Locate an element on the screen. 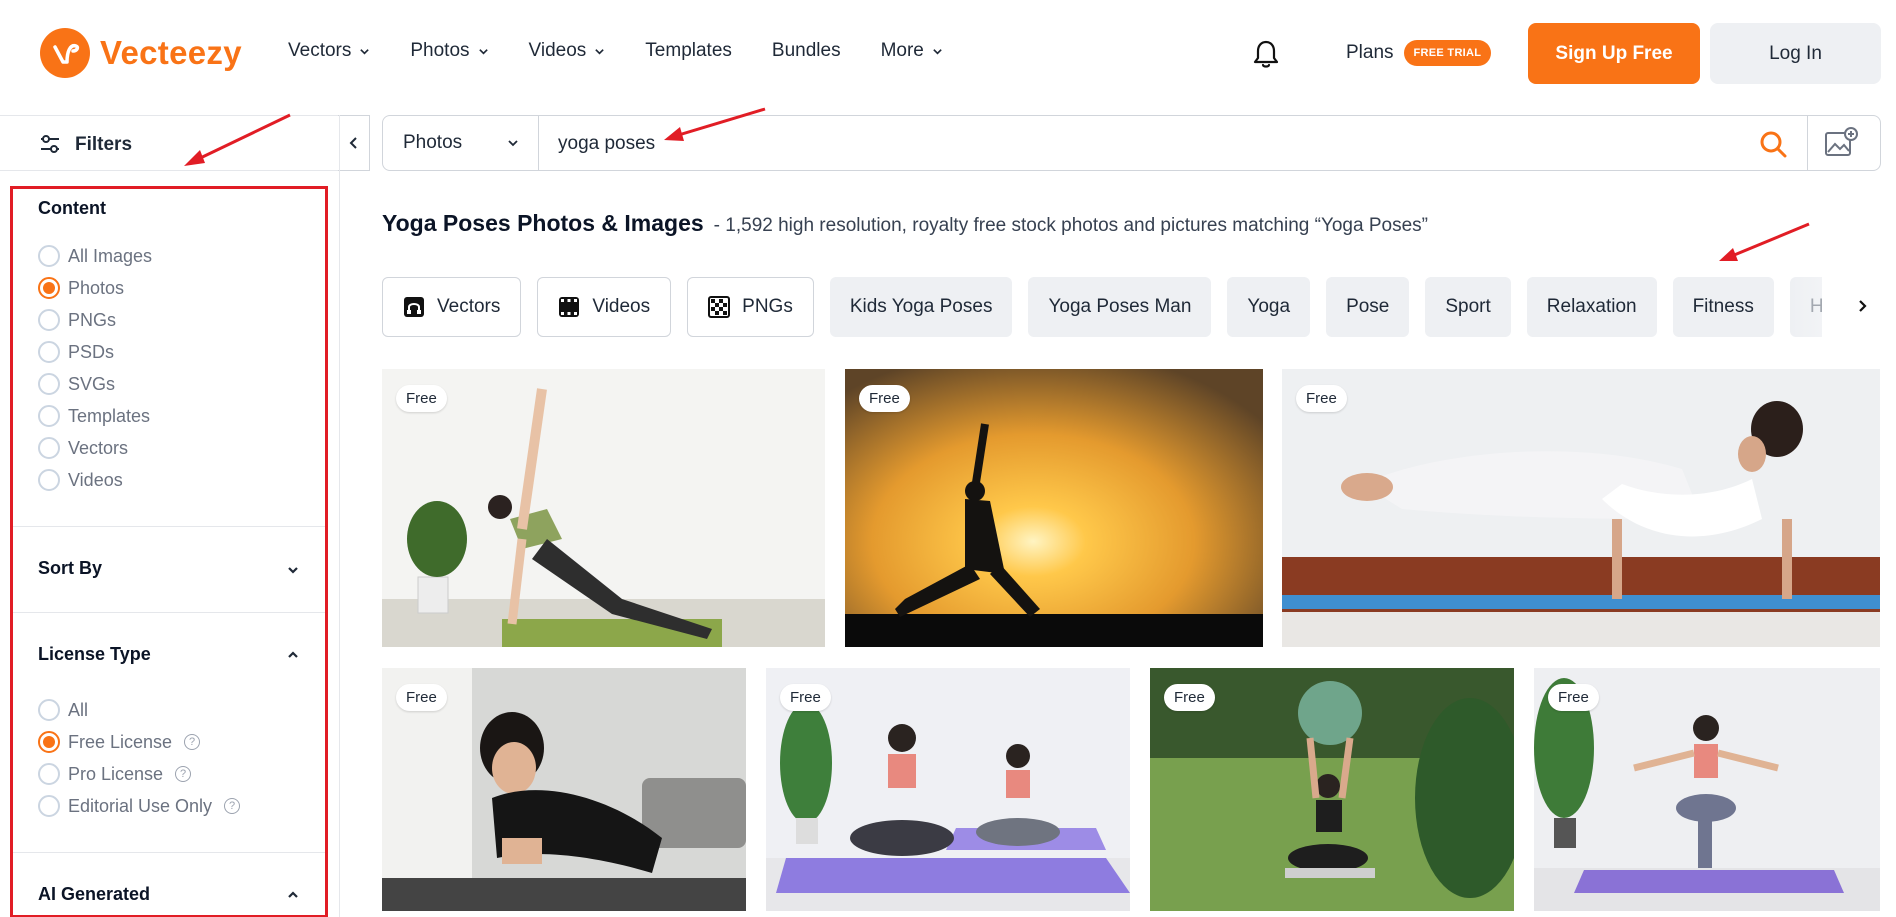  photo-arm-balance is located at coordinates (1581, 508).